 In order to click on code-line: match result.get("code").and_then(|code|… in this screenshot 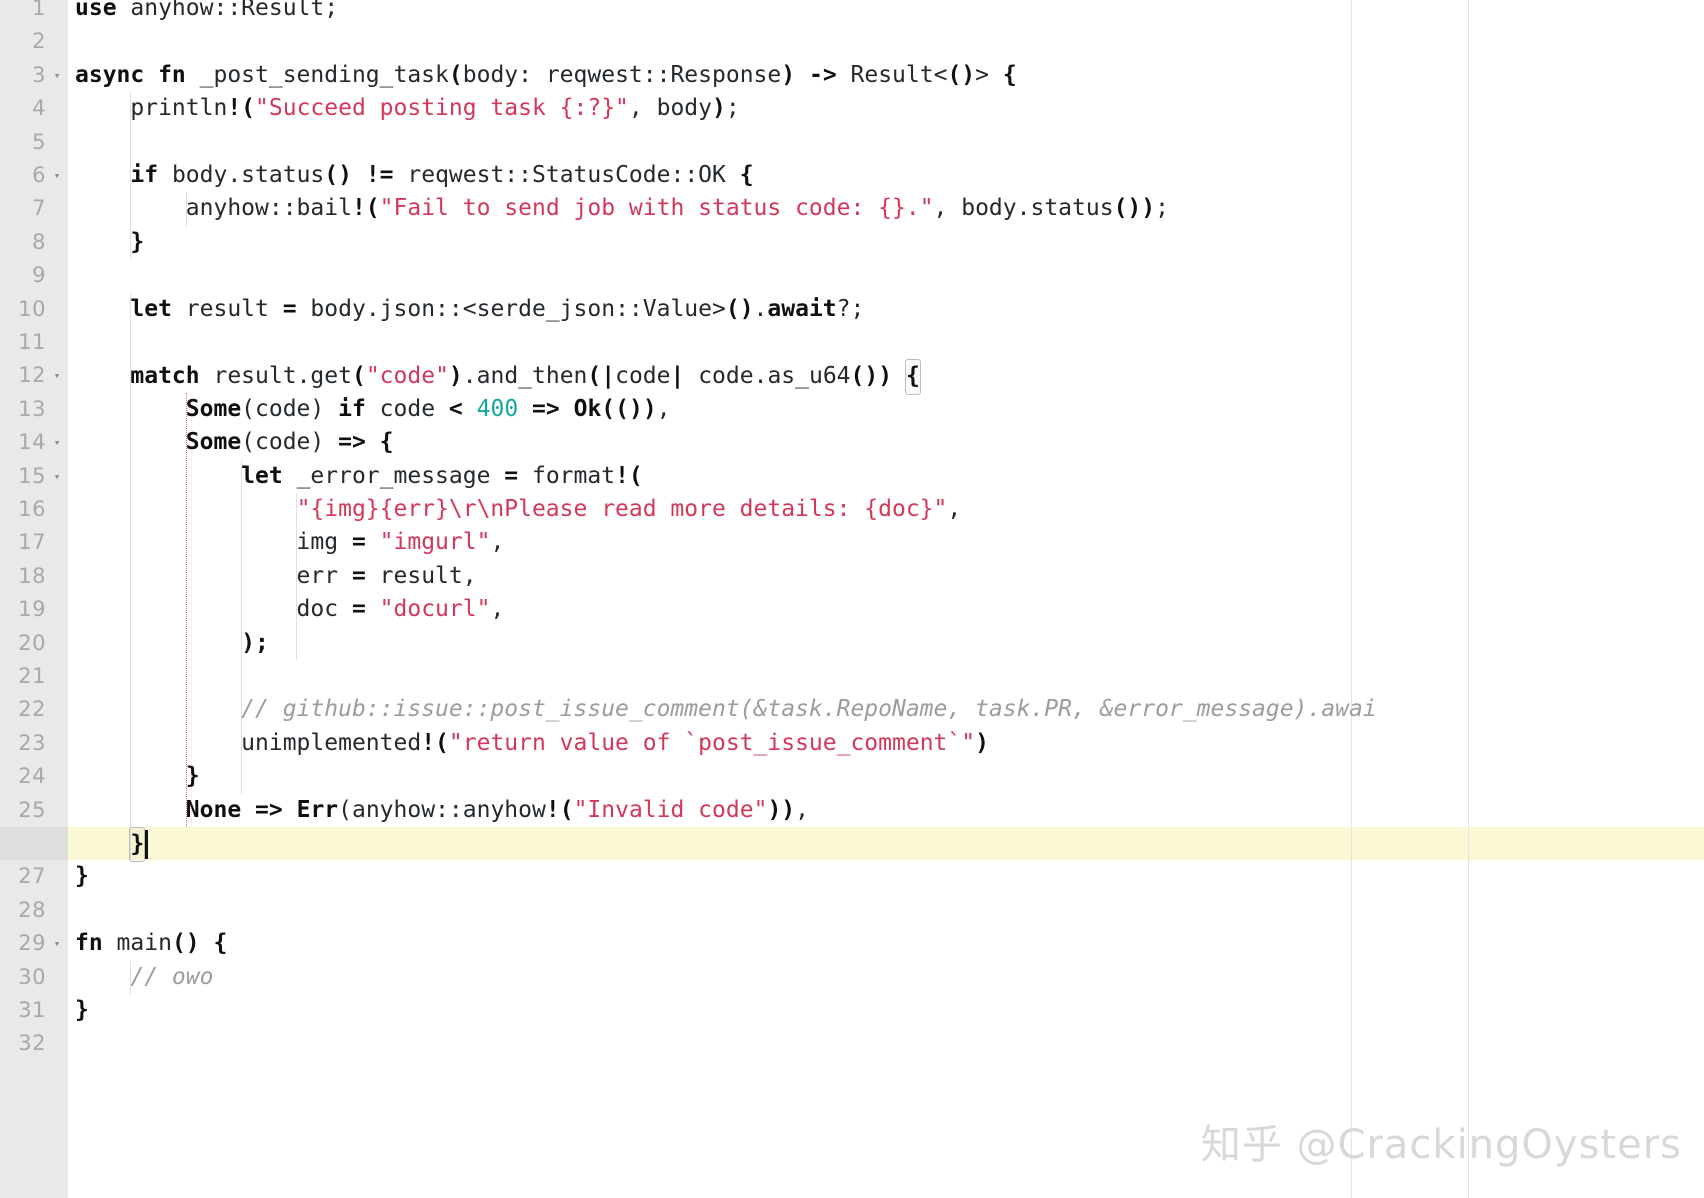, I will do `click(498, 377)`.